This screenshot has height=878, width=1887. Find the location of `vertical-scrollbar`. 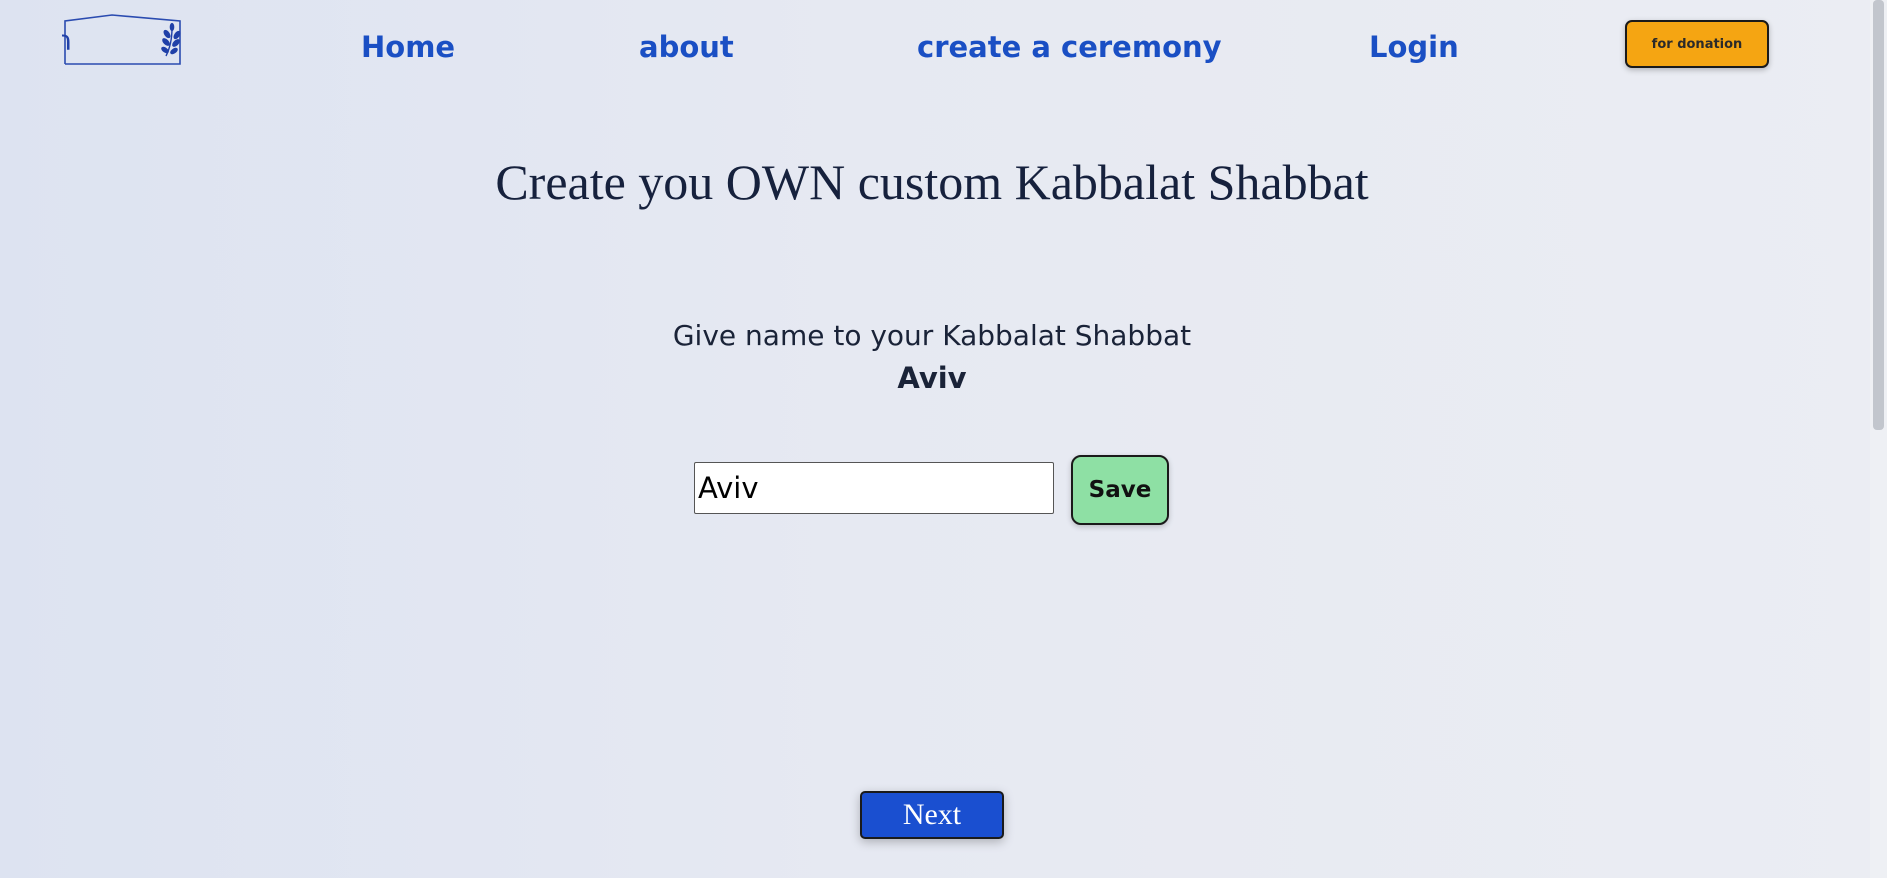

vertical-scrollbar is located at coordinates (1878, 439).